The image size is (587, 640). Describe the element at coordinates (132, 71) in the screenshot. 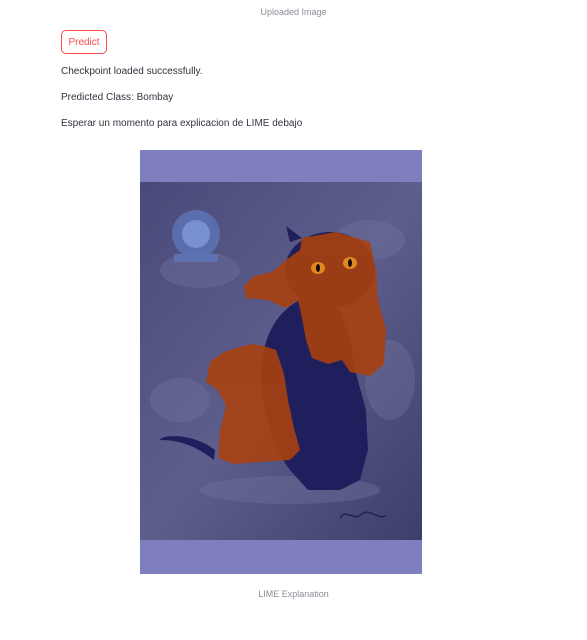

I see `checkpoint-status-text: Checkpoint loaded successfully.` at that location.